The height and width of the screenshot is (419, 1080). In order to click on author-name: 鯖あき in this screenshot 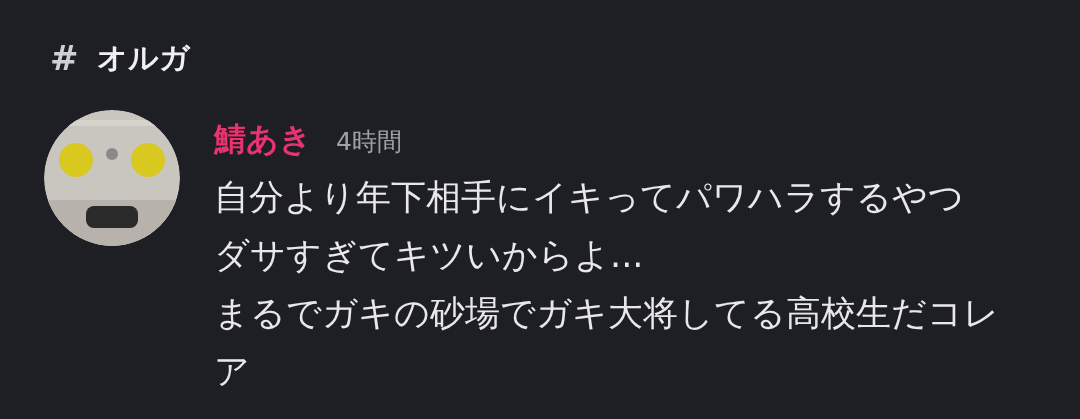, I will do `click(263, 140)`.